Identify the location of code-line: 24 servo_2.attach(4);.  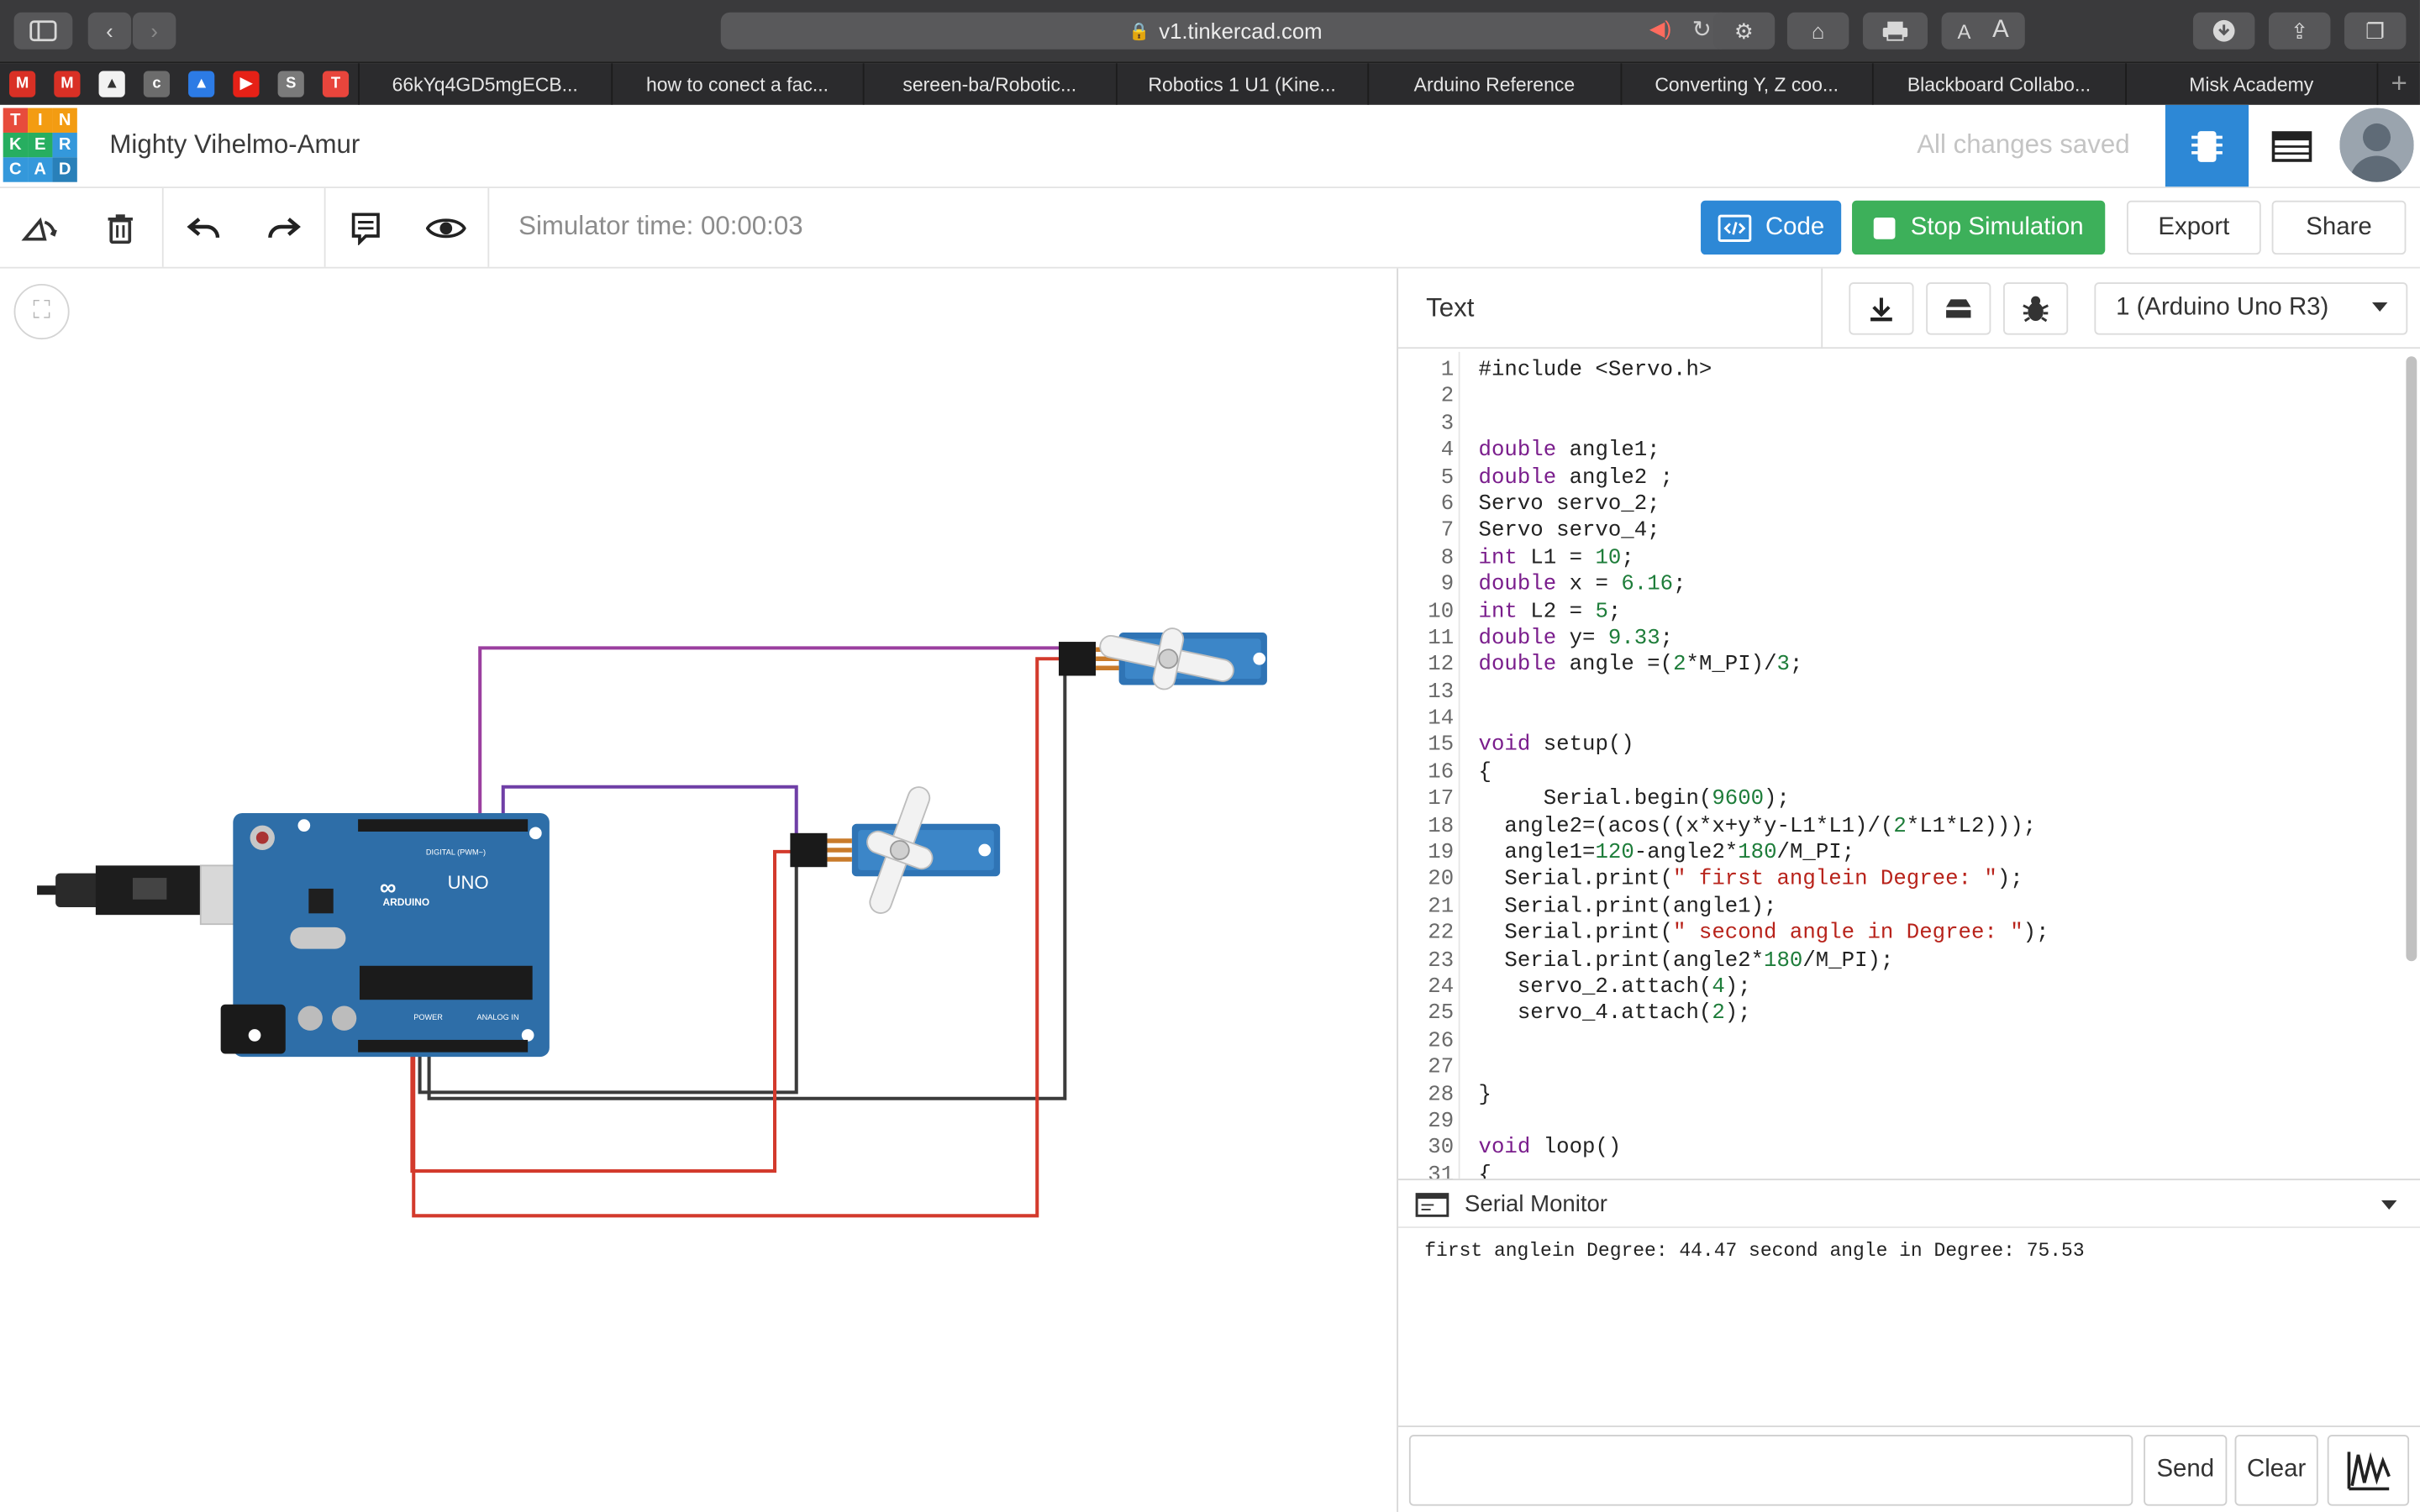
(1904, 988).